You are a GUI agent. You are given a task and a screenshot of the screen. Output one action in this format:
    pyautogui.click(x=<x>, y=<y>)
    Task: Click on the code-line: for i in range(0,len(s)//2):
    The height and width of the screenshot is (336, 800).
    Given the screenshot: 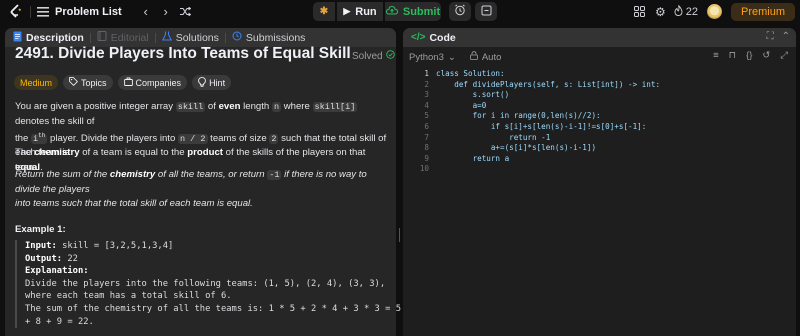 What is the action you would take?
    pyautogui.click(x=518, y=116)
    